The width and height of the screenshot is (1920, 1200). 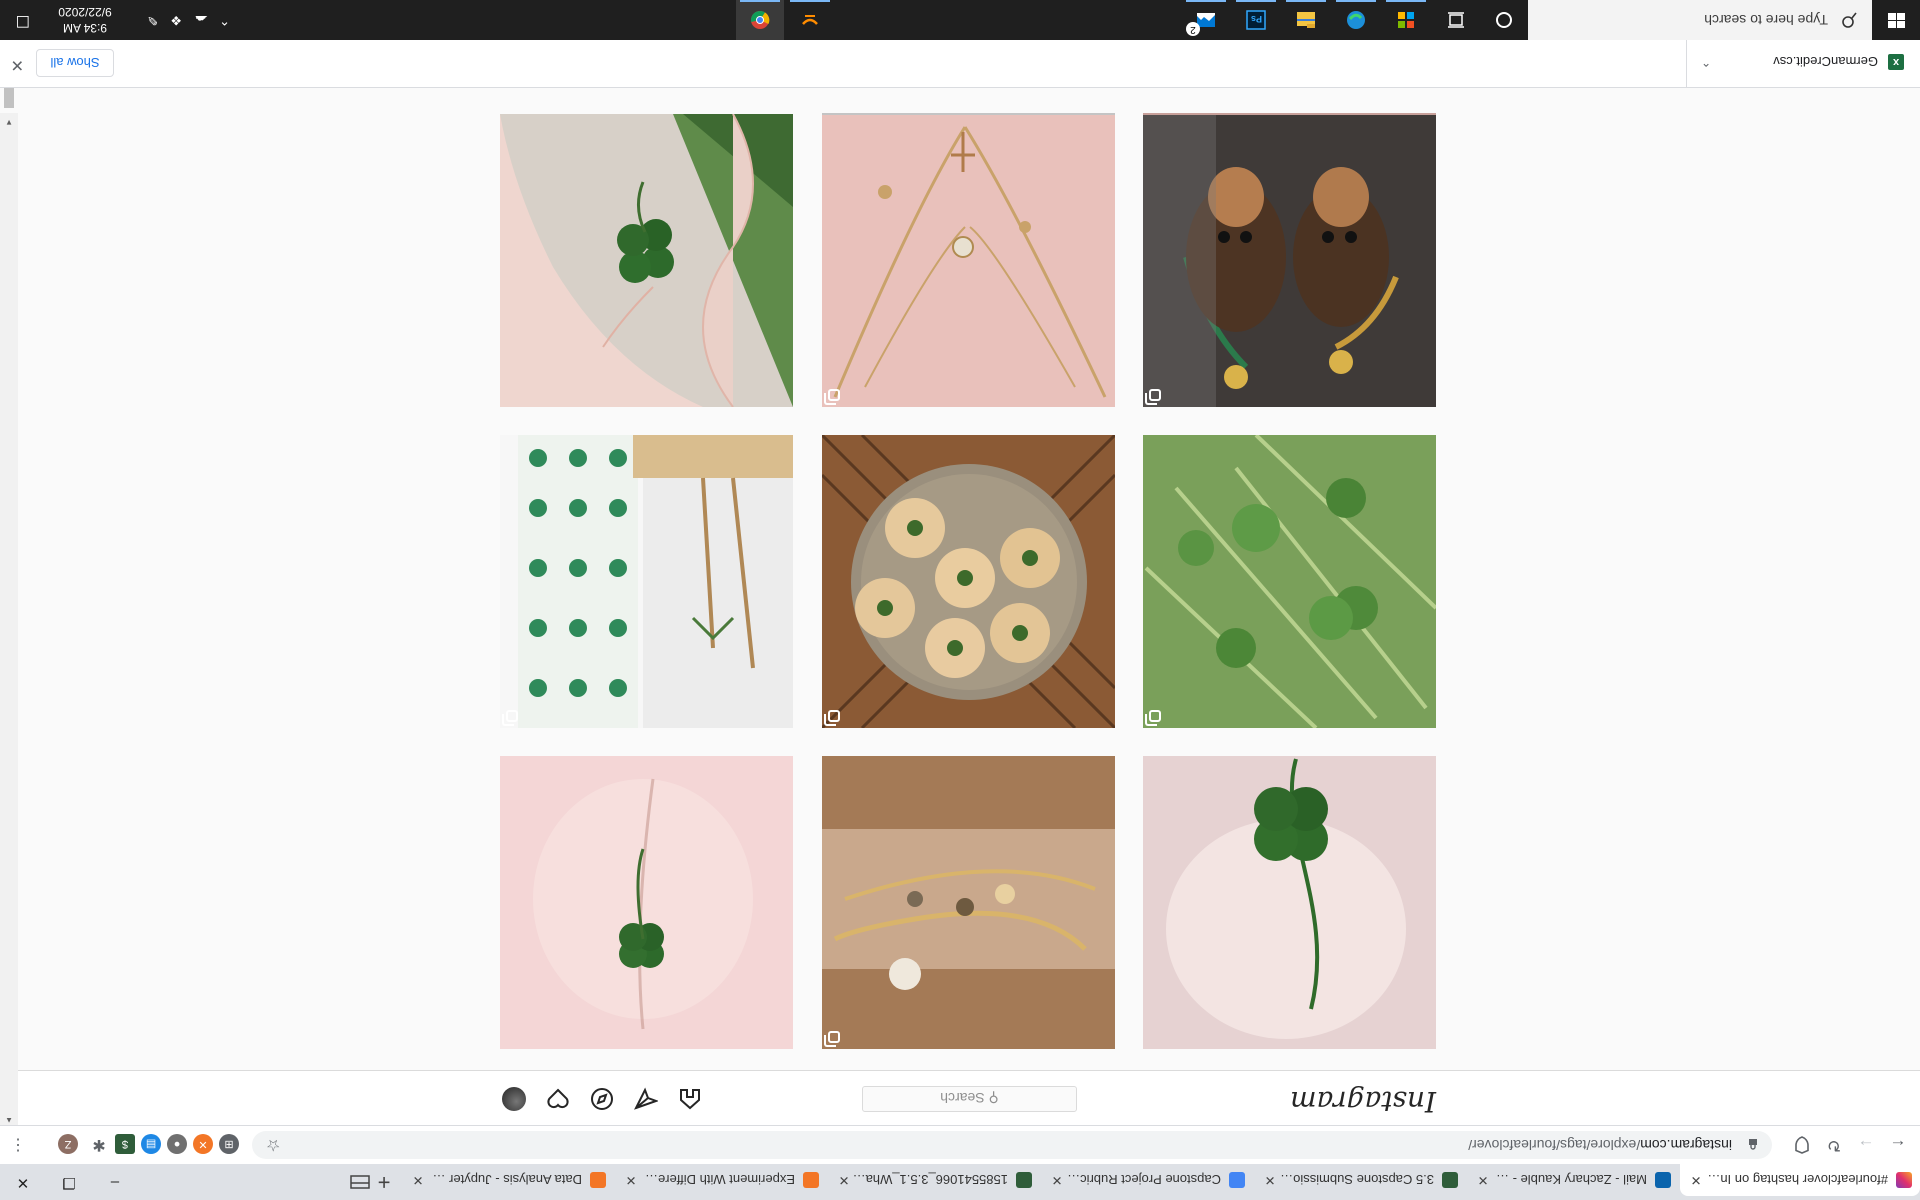 What do you see at coordinates (9, 120) in the screenshot?
I see `scroll-down-arrow: ▼` at bounding box center [9, 120].